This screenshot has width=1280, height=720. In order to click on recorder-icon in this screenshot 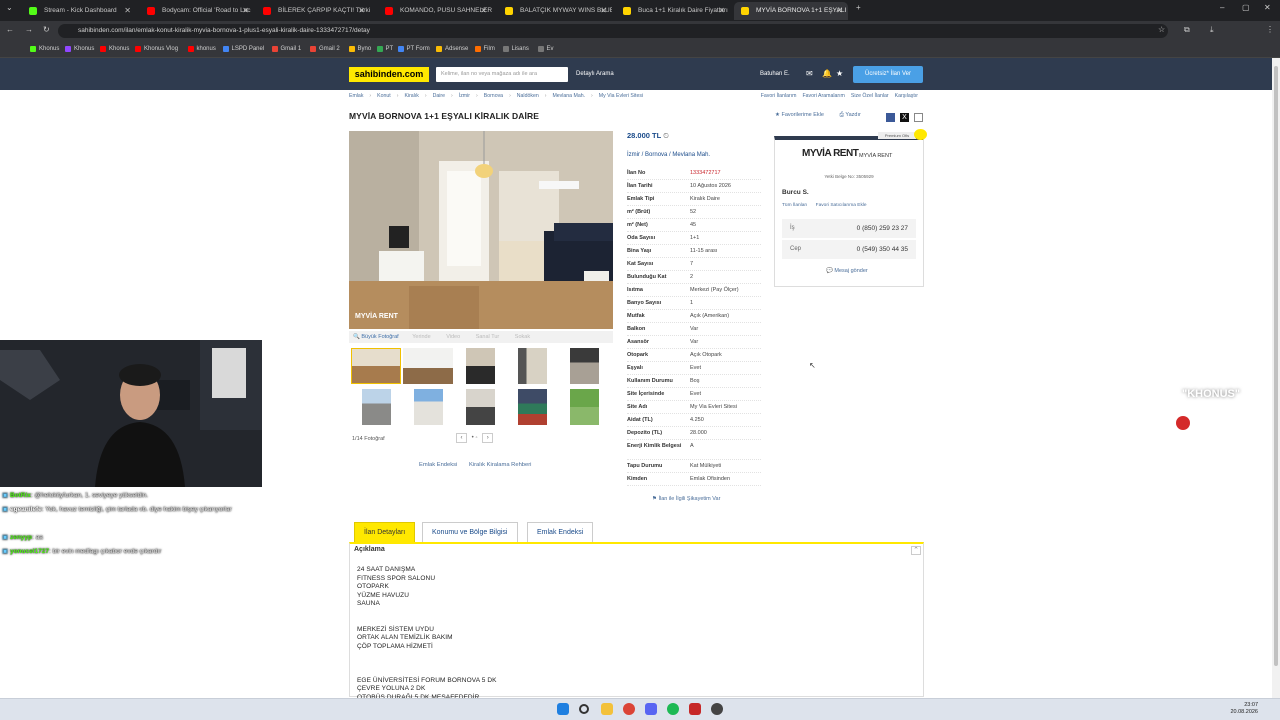, I will do `click(695, 709)`.